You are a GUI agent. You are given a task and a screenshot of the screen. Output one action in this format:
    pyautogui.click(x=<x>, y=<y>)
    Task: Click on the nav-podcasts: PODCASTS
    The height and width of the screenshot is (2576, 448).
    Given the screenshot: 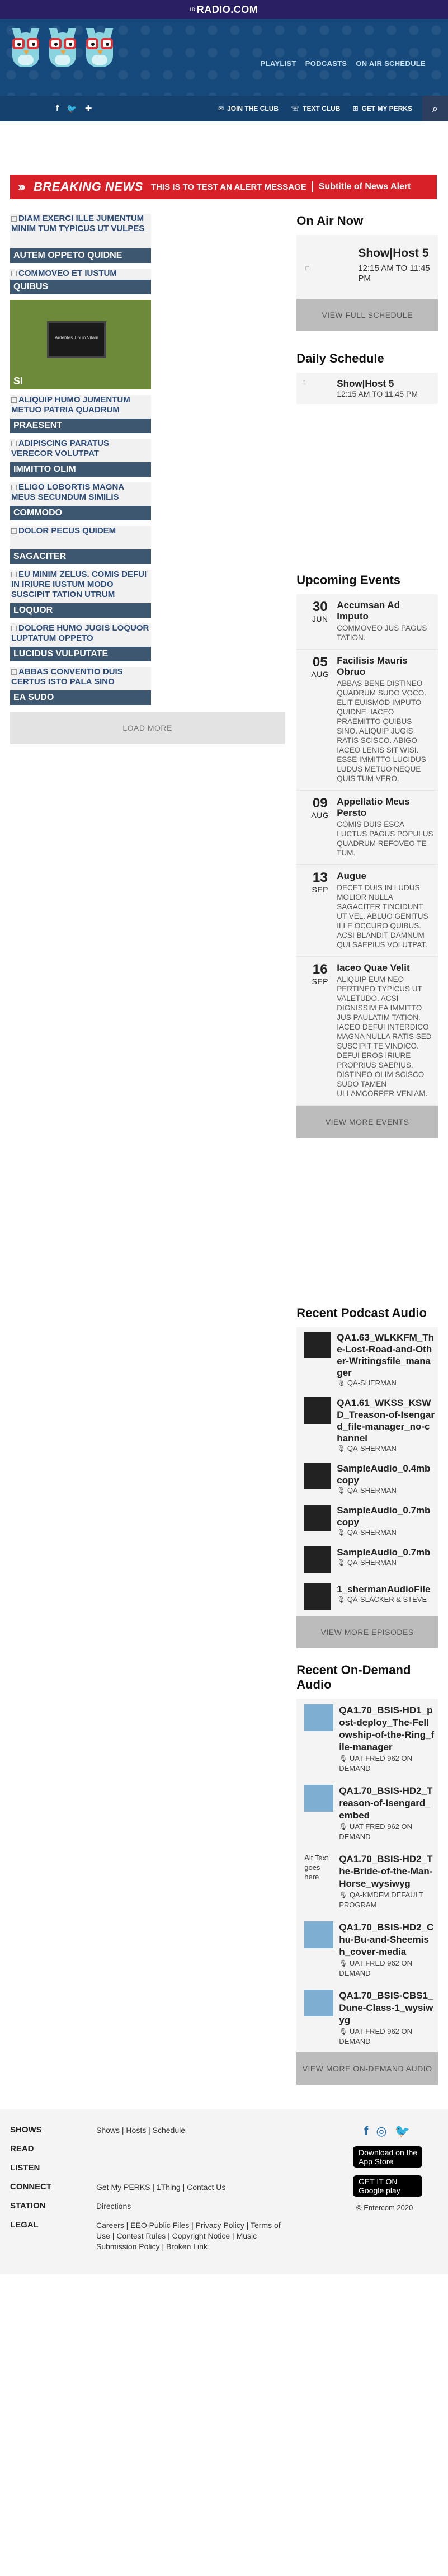 What is the action you would take?
    pyautogui.click(x=326, y=63)
    